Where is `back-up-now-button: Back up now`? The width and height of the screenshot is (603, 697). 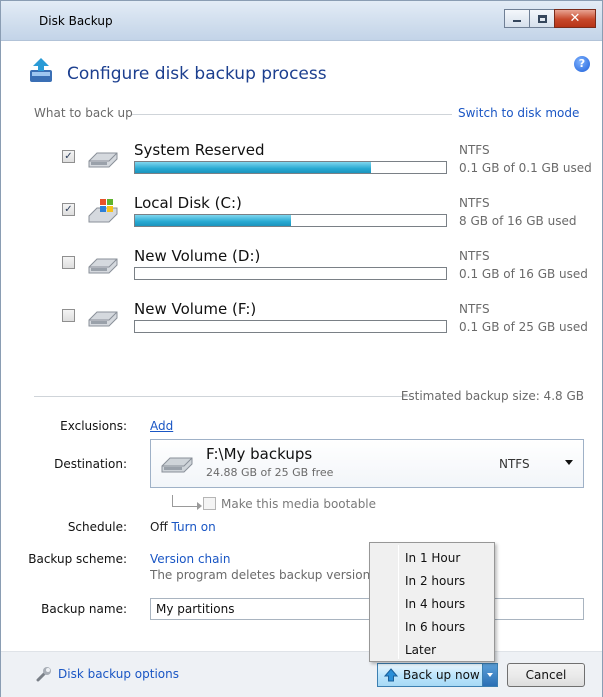
back-up-now-button: Back up now is located at coordinates (437, 675).